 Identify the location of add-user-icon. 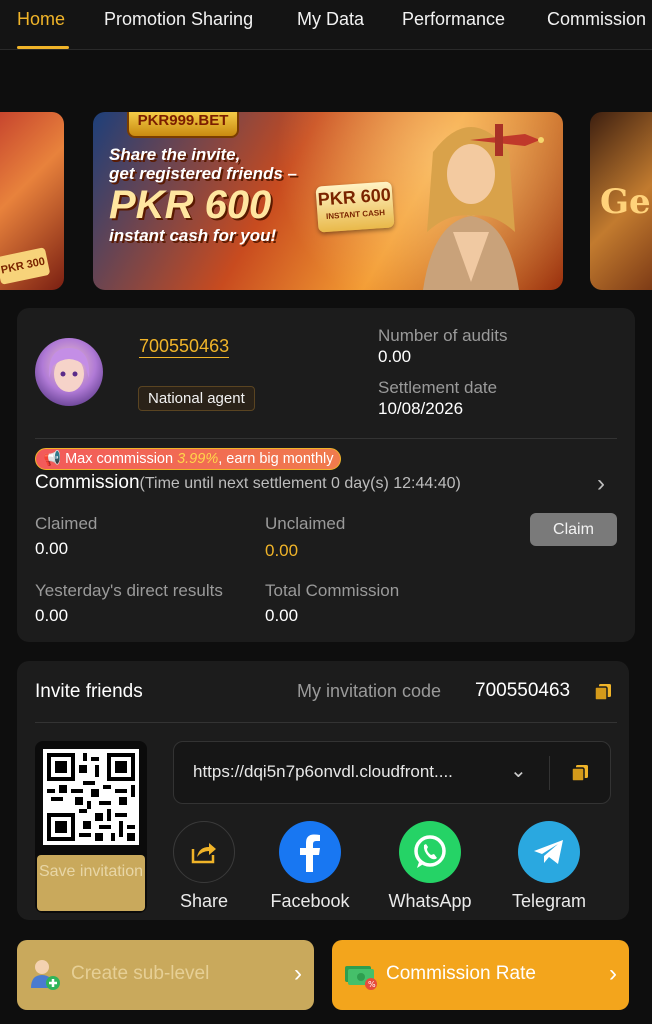
(45, 975).